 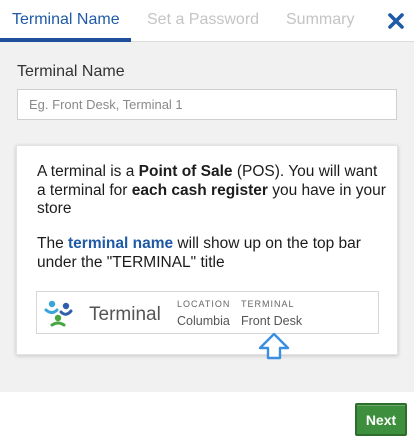 What do you see at coordinates (203, 20) in the screenshot?
I see `tab-set-a-password: Set a Password` at bounding box center [203, 20].